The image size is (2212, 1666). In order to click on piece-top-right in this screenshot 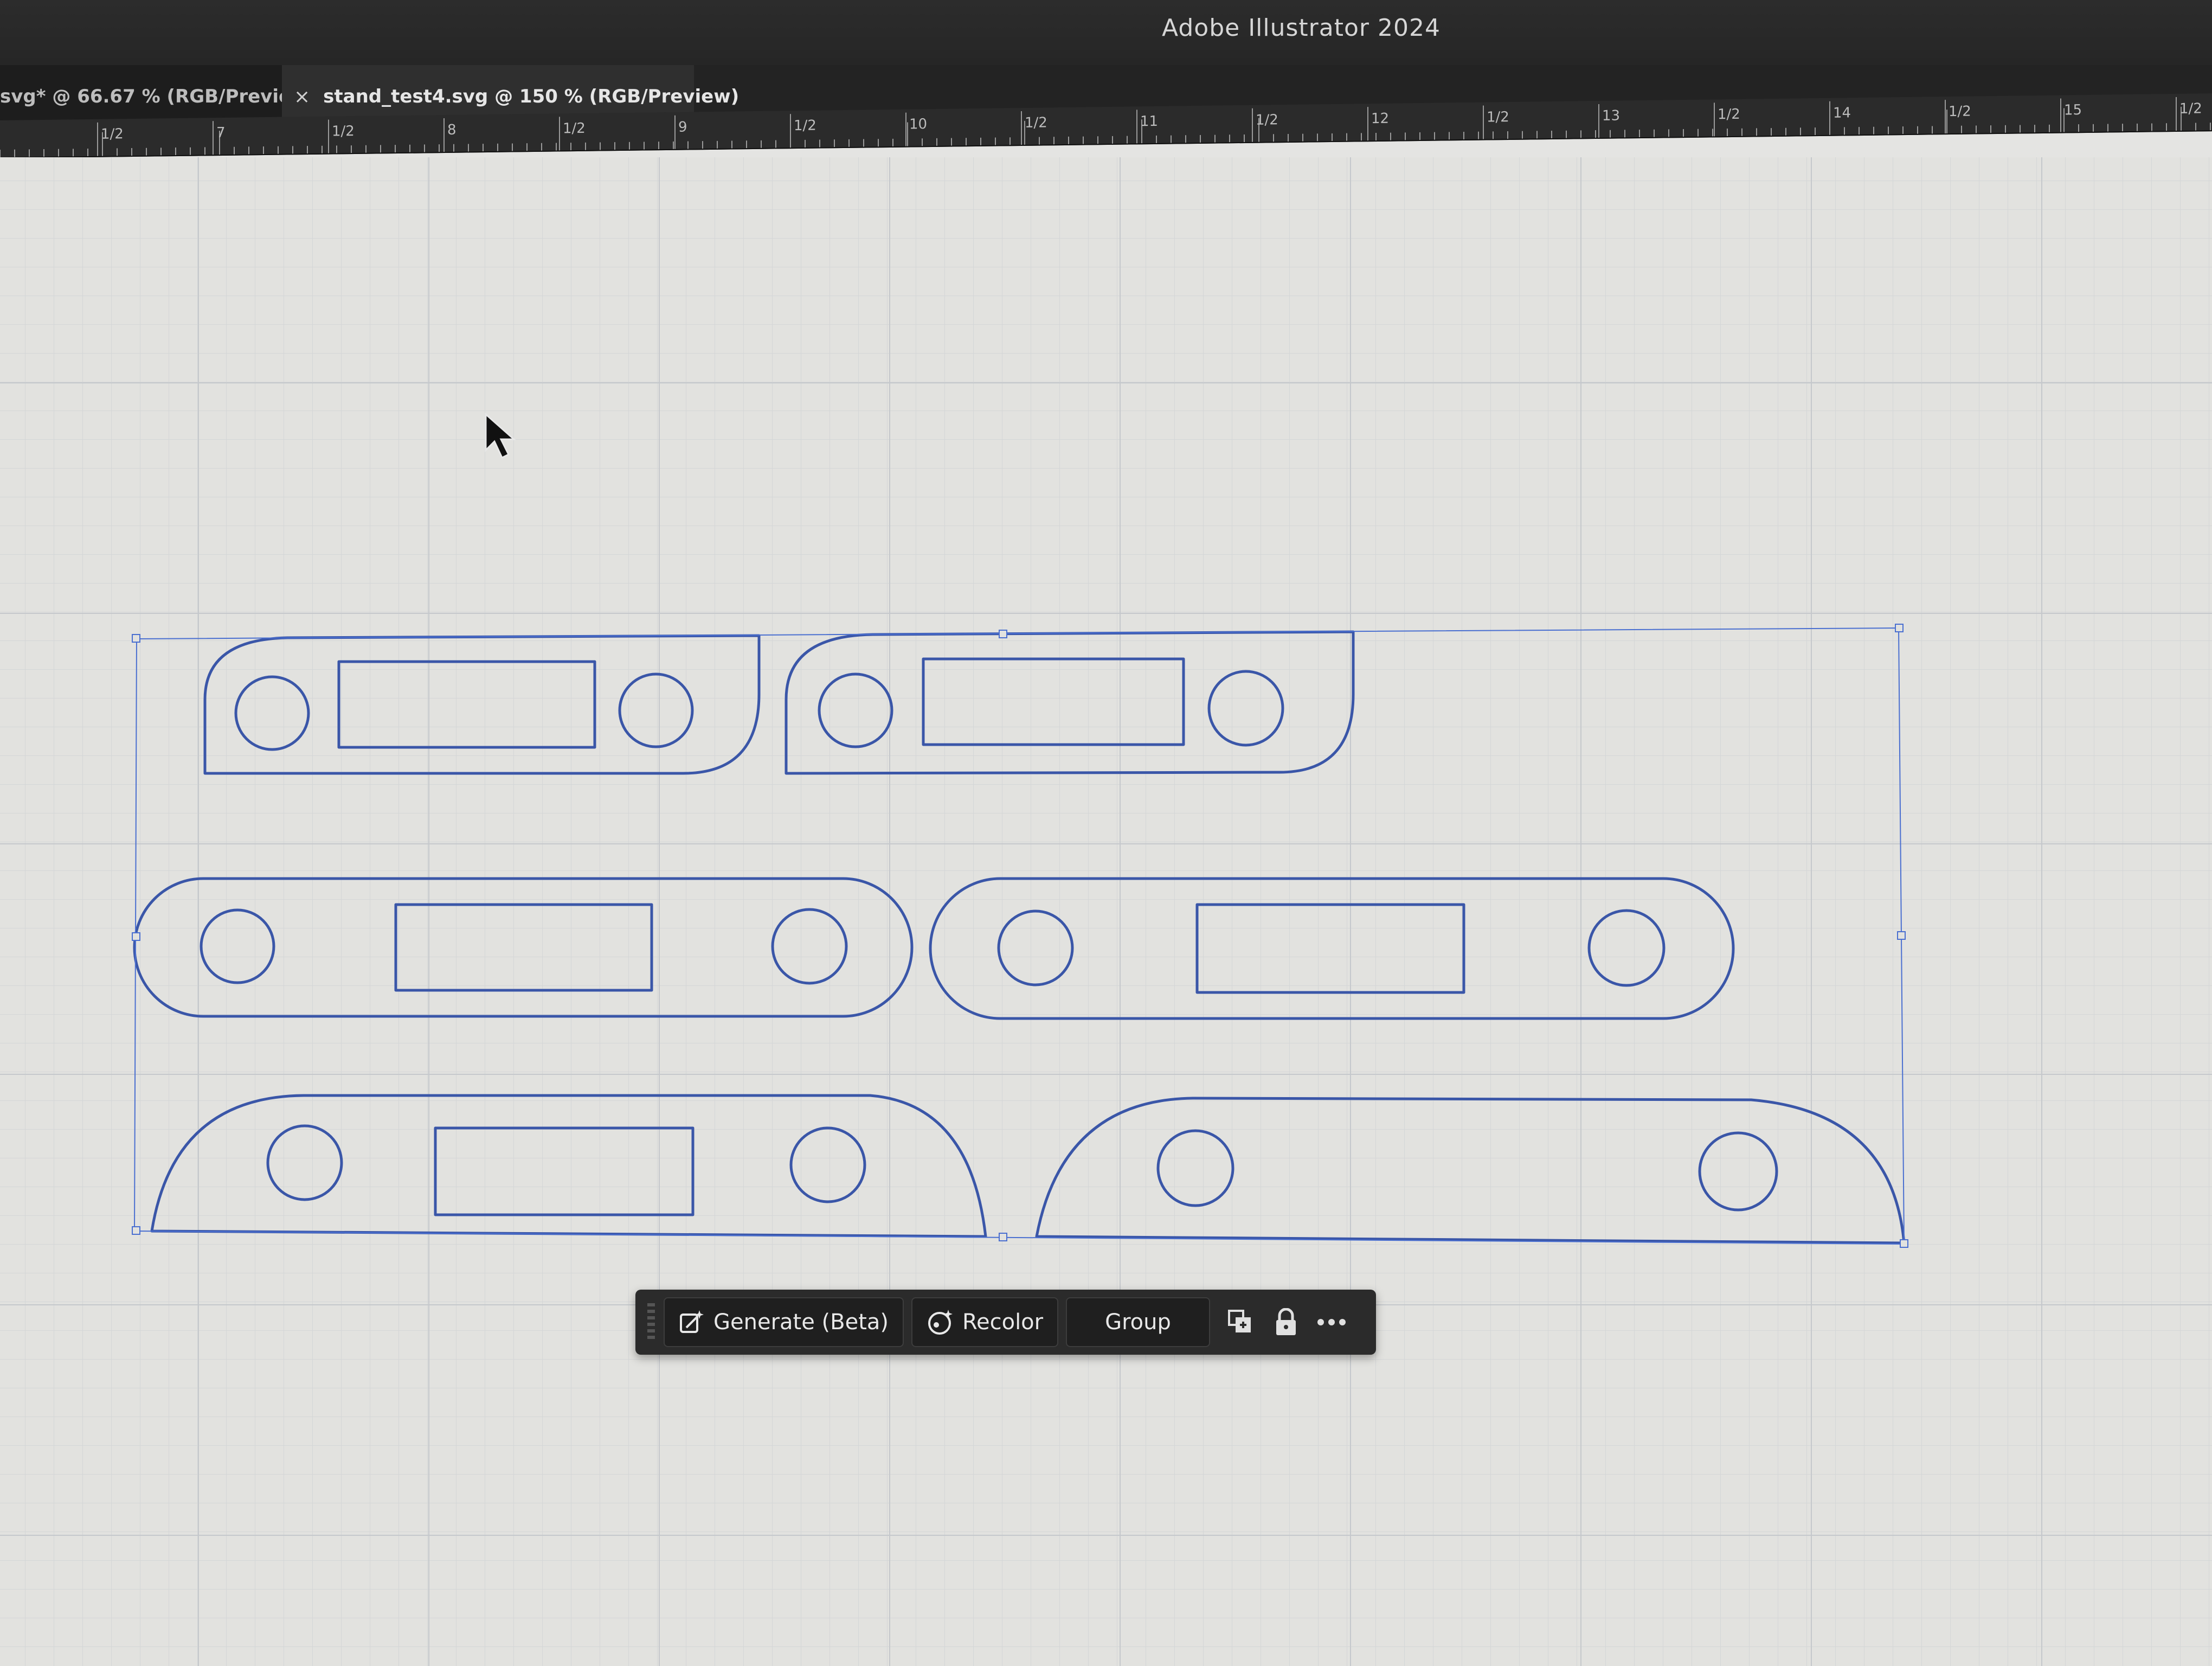, I will do `click(1070, 702)`.